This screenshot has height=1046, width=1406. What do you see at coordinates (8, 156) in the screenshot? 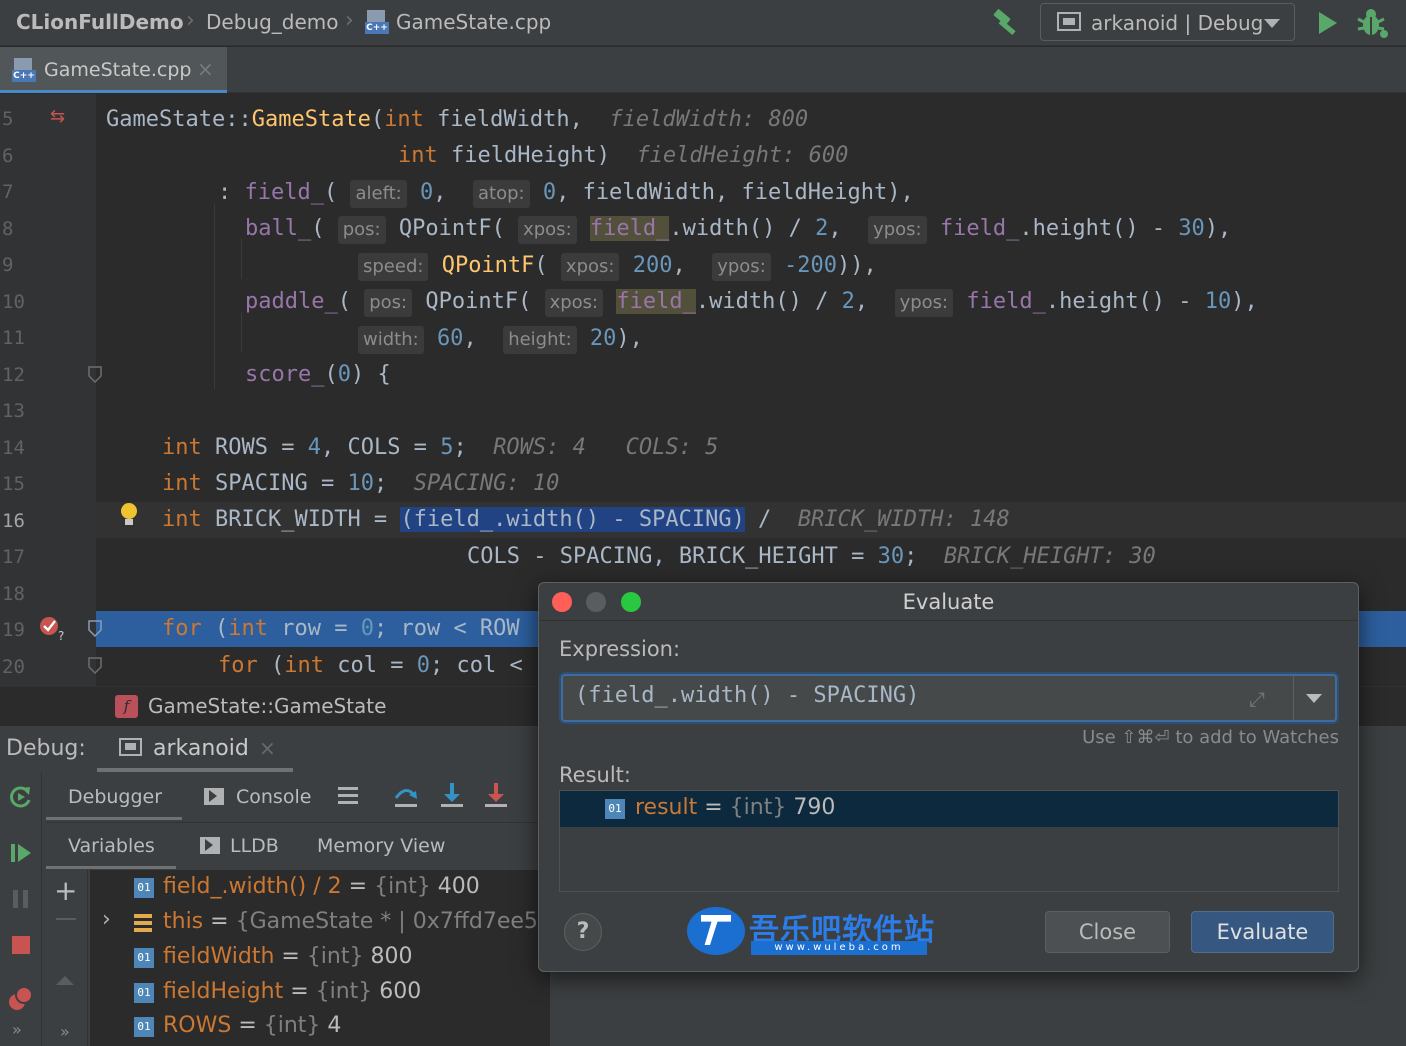
I see `line-number: 6` at bounding box center [8, 156].